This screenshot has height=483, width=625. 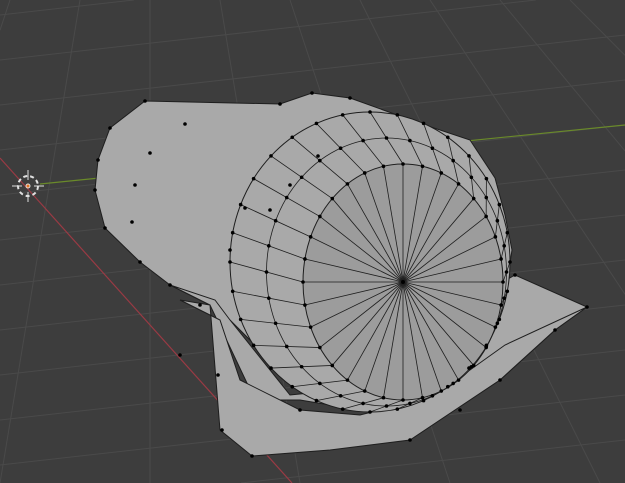 I want to click on 3d-cursor-icon, so click(x=28, y=186).